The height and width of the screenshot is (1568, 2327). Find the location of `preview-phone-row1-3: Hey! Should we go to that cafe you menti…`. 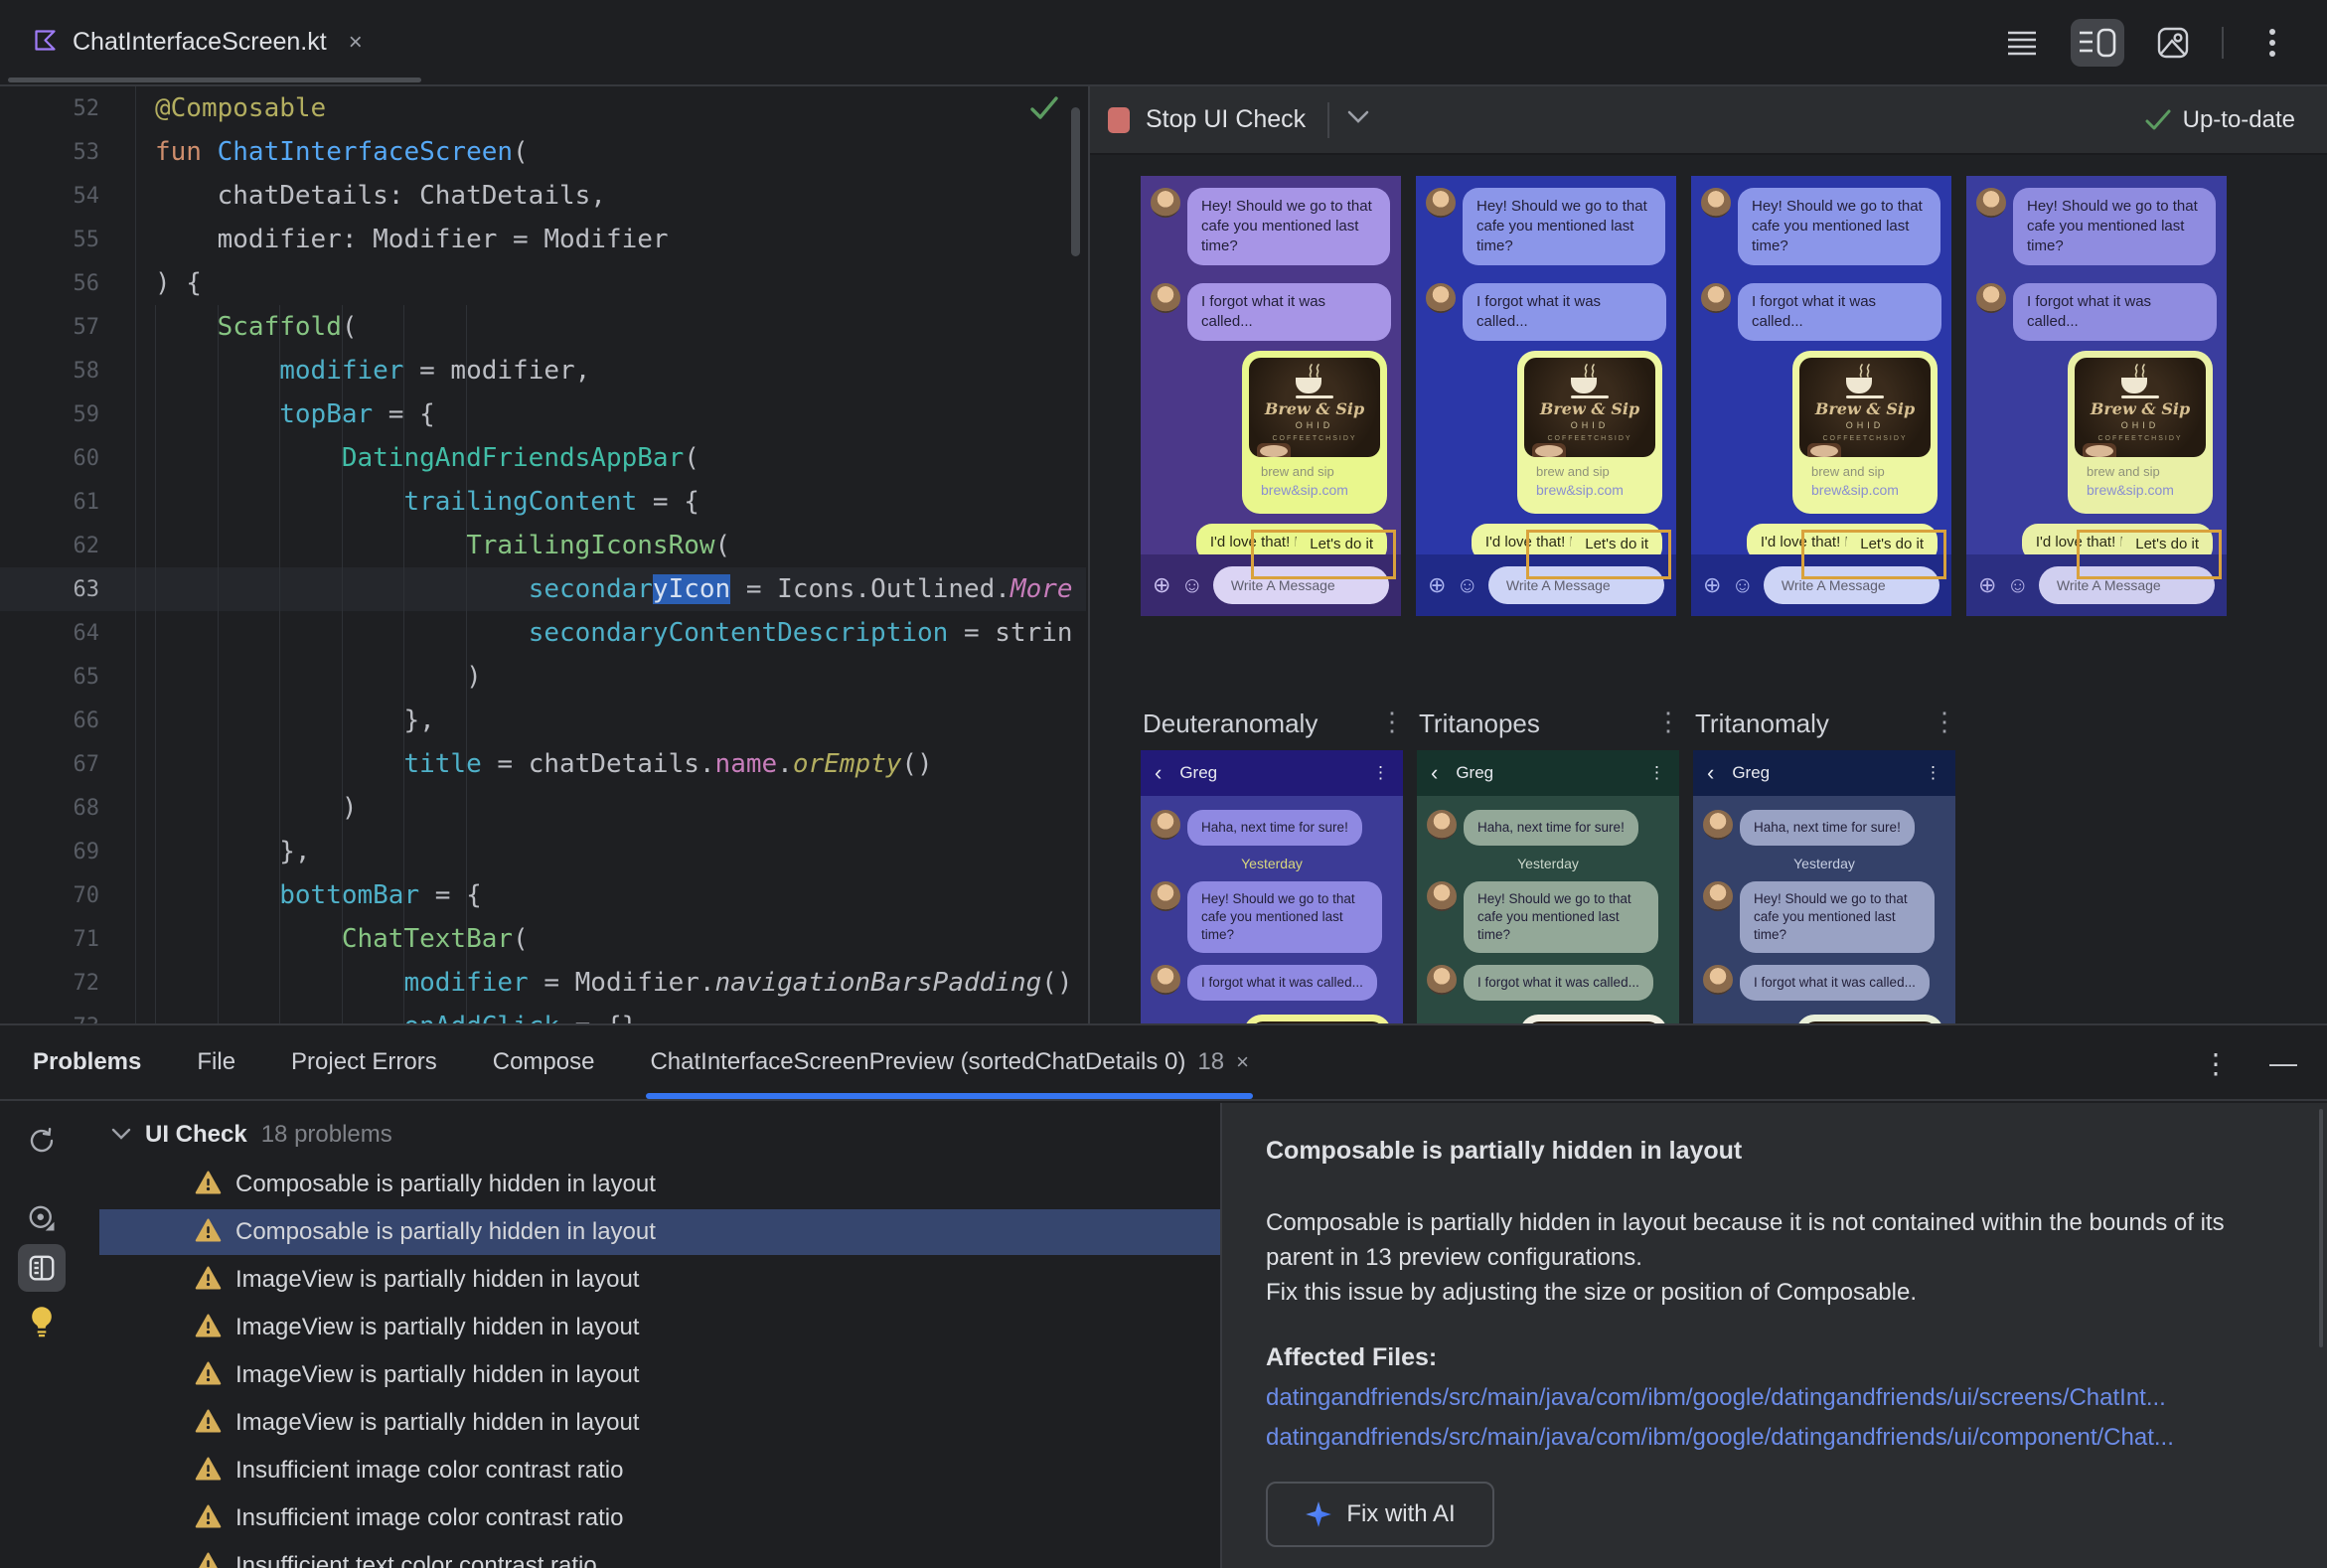

preview-phone-row1-3: Hey! Should we go to that cafe you menti… is located at coordinates (1821, 396).